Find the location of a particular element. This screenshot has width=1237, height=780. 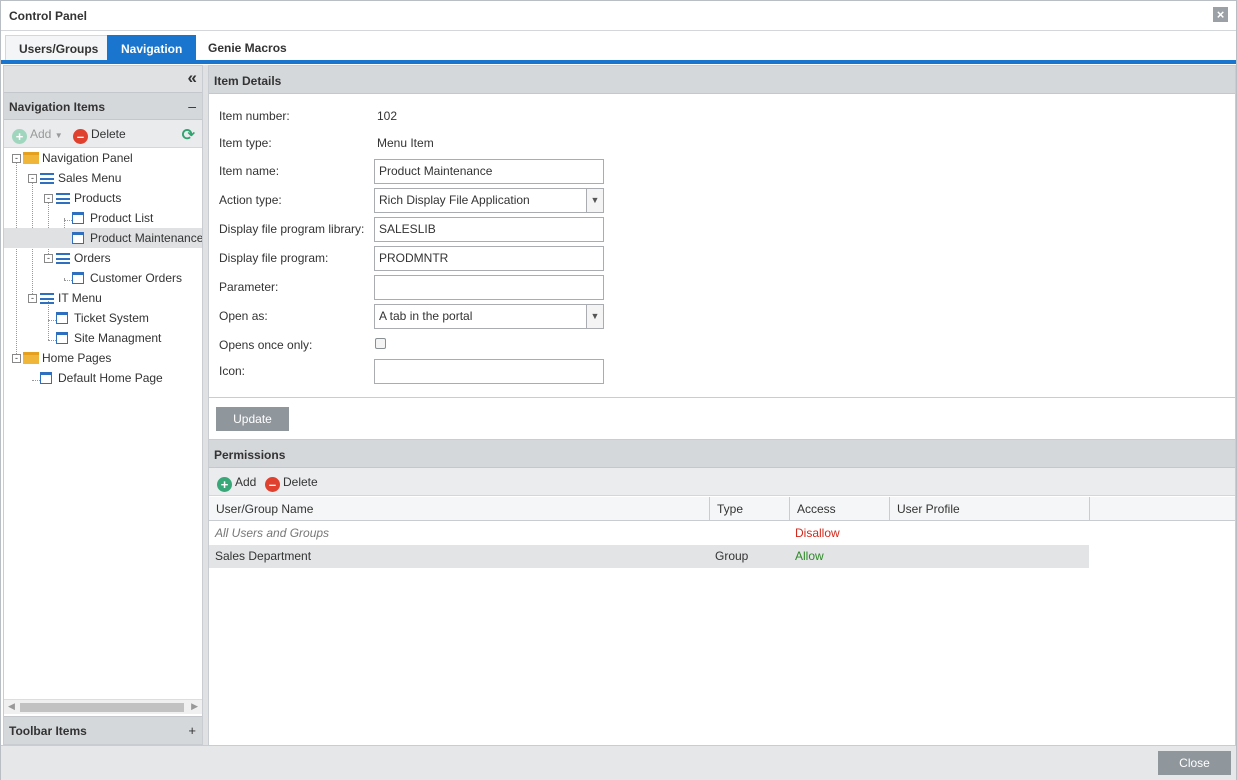

tree-node-home-pages: - Home Pages is located at coordinates (103, 358).